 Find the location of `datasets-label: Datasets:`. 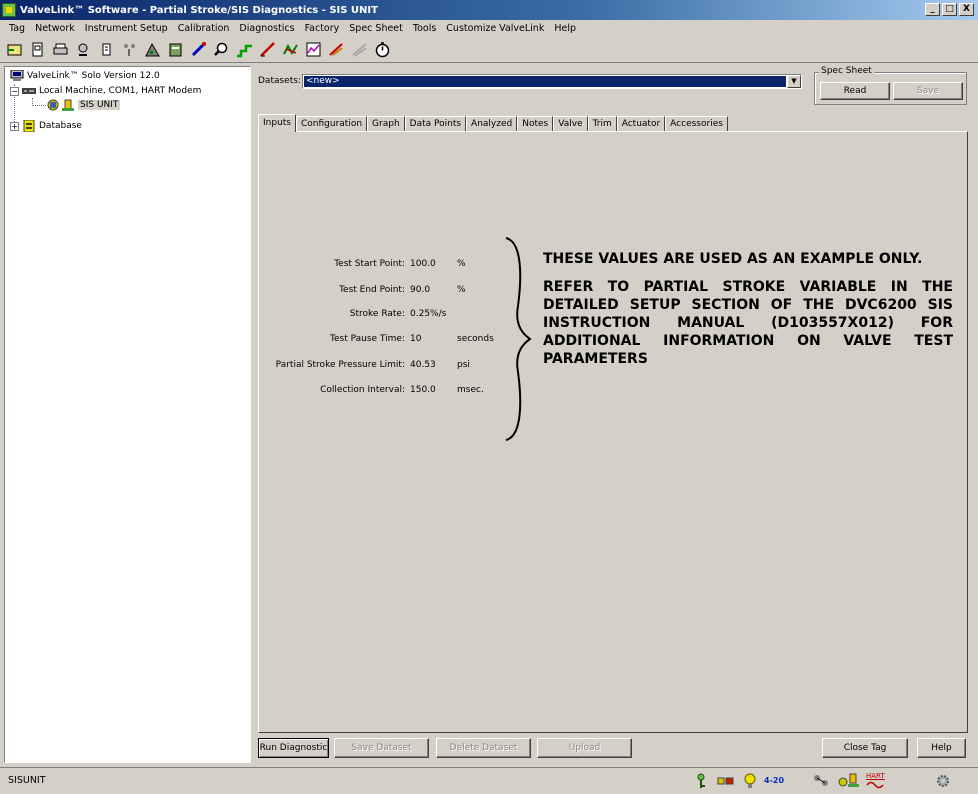

datasets-label: Datasets: is located at coordinates (279, 81).